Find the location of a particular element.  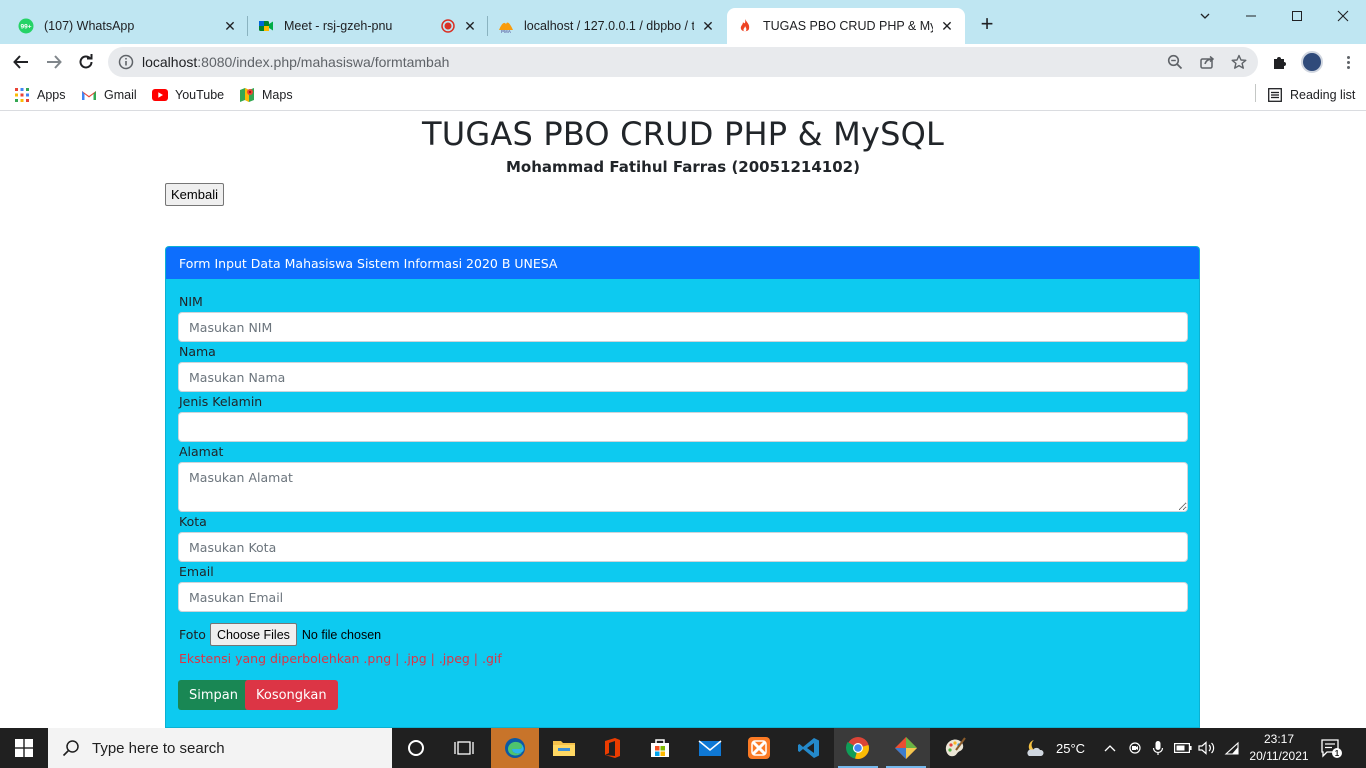

save-button: Simpan is located at coordinates (213, 695).